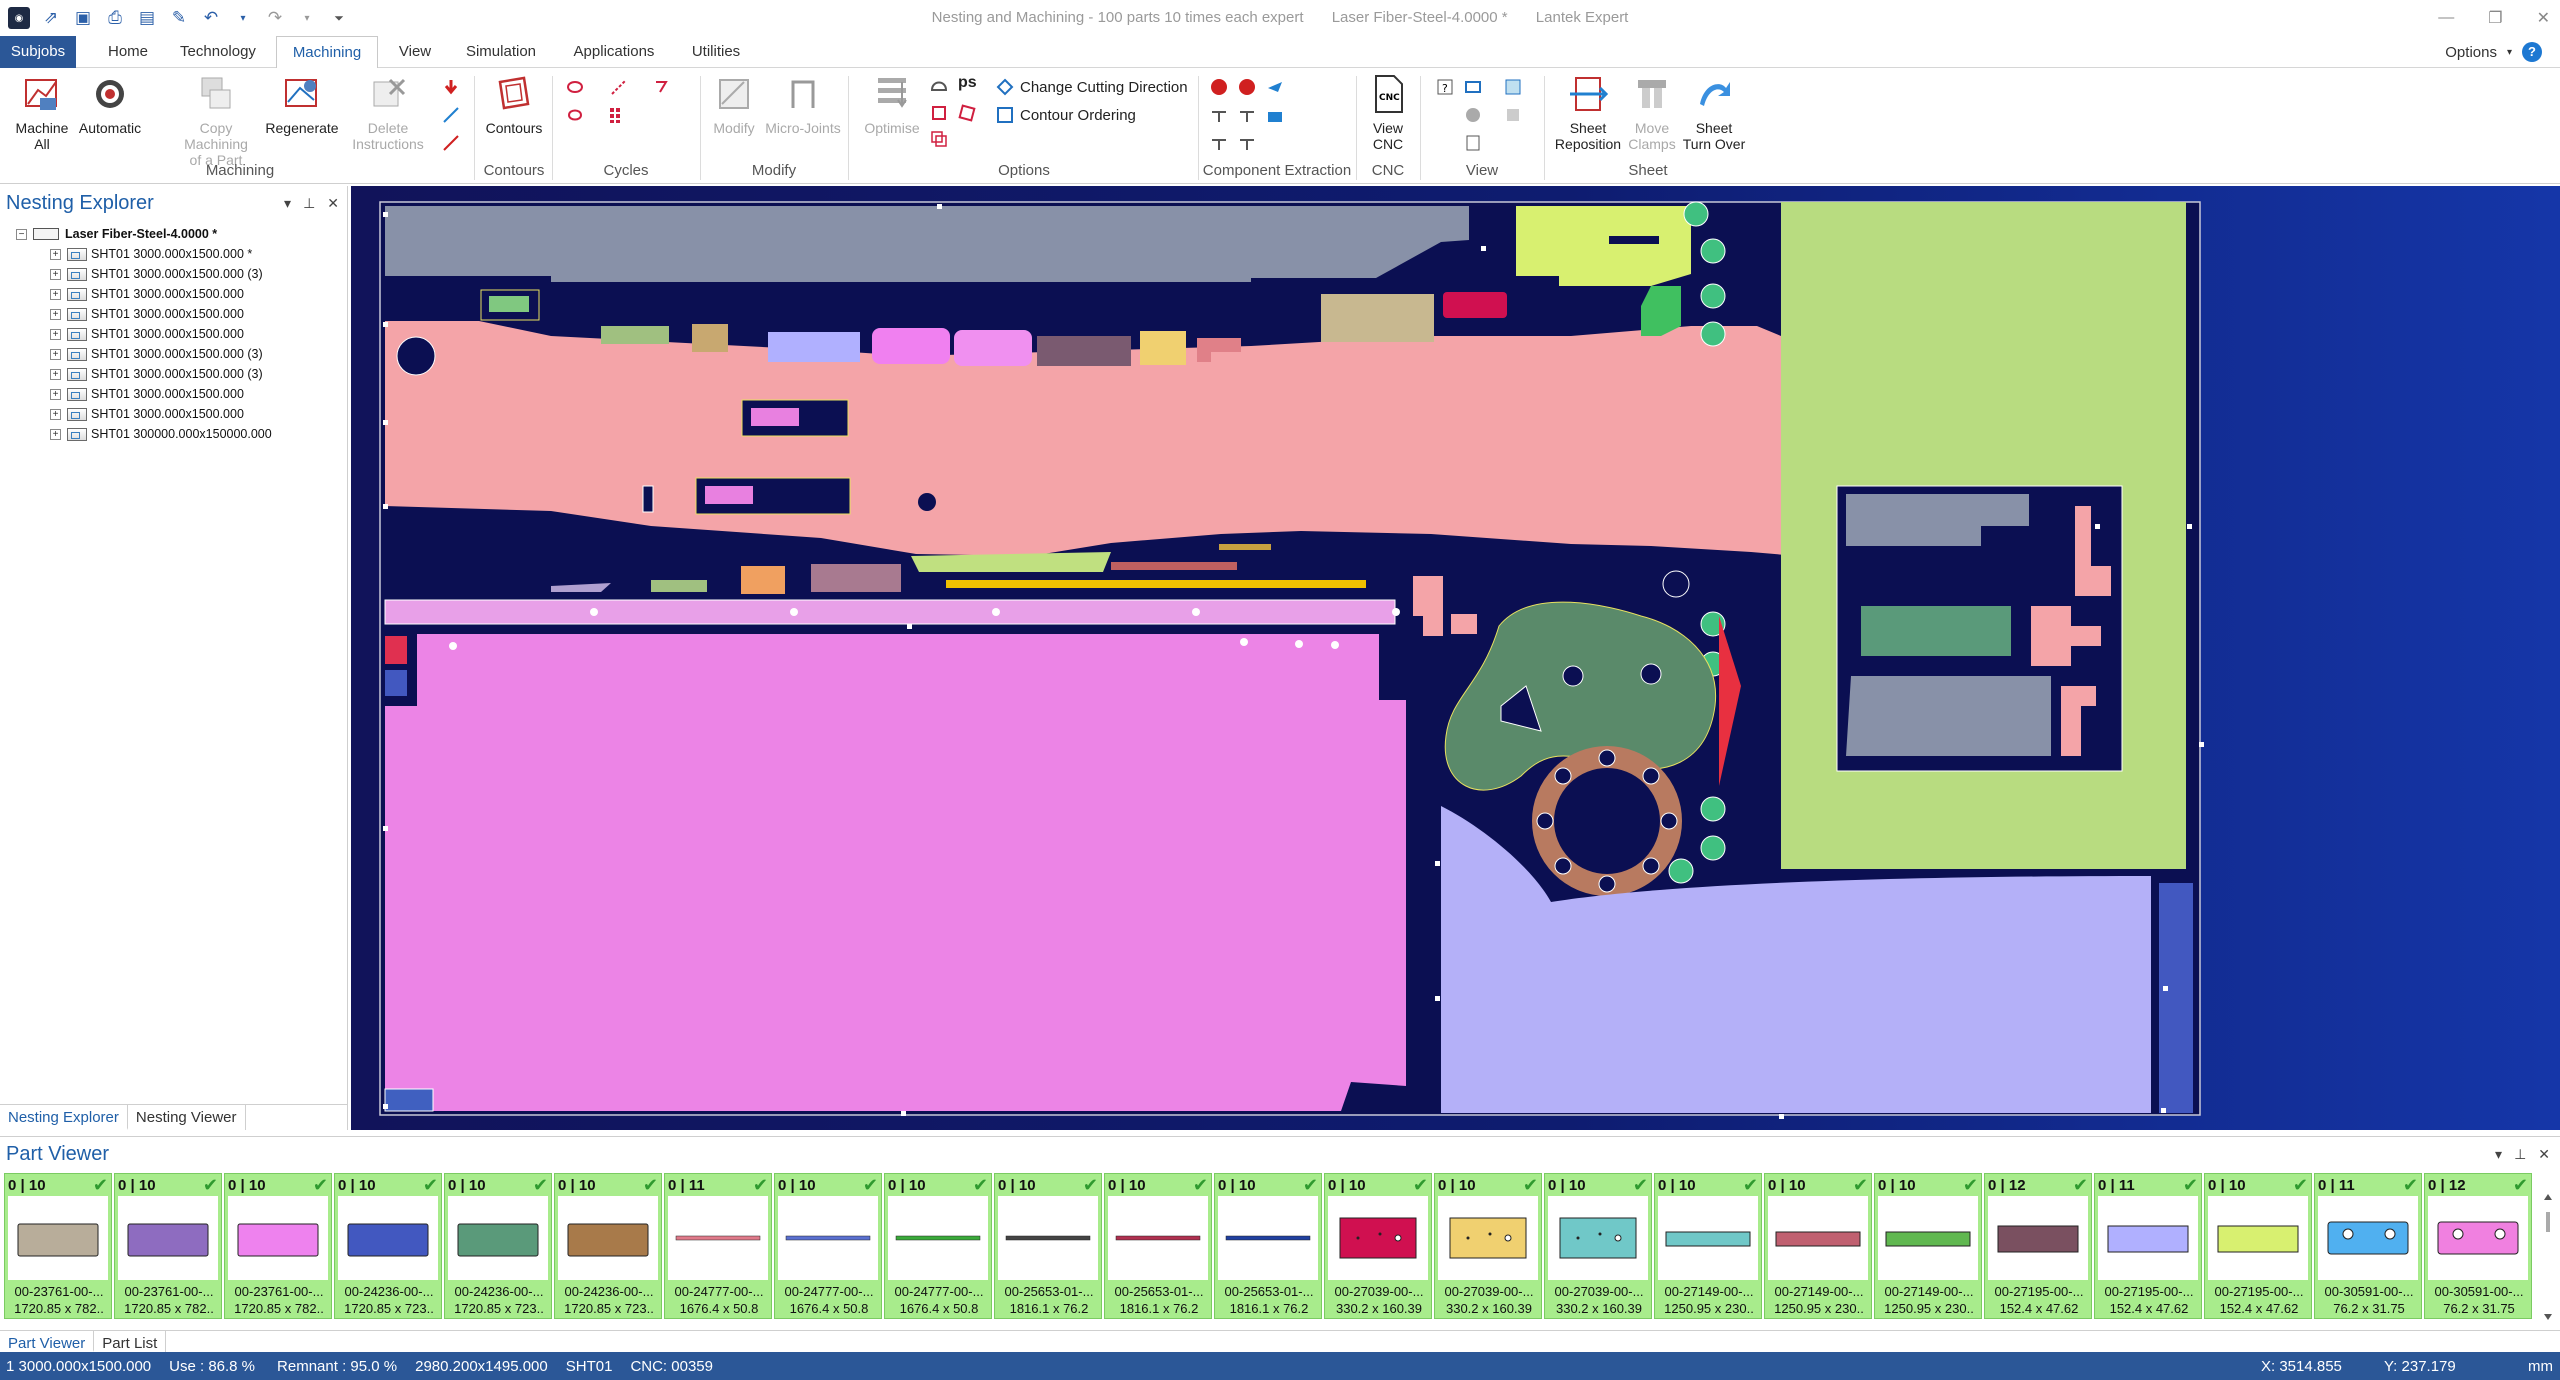 The width and height of the screenshot is (2560, 1380). What do you see at coordinates (614, 52) in the screenshot?
I see `tab-applications: Applications` at bounding box center [614, 52].